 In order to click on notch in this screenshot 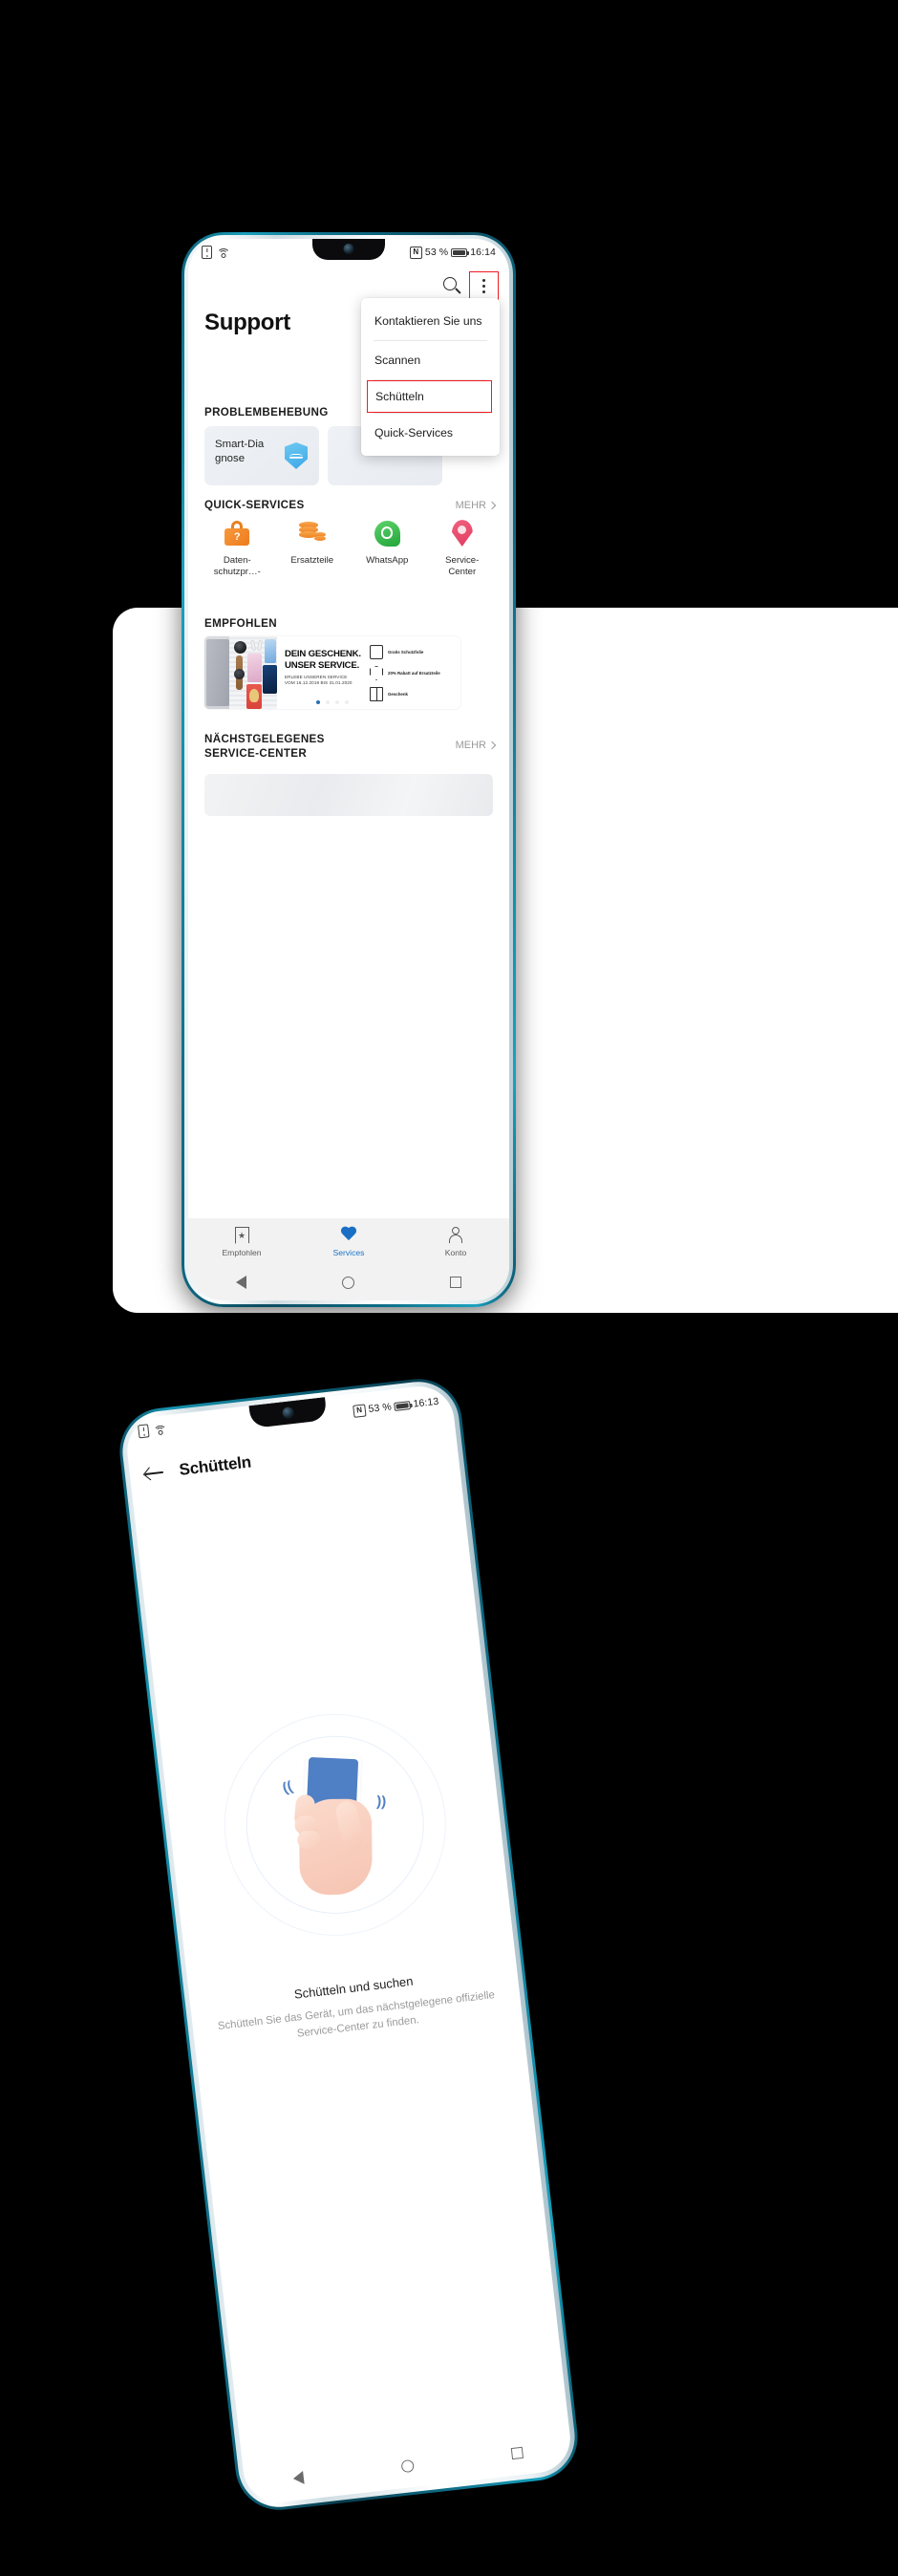, I will do `click(348, 249)`.